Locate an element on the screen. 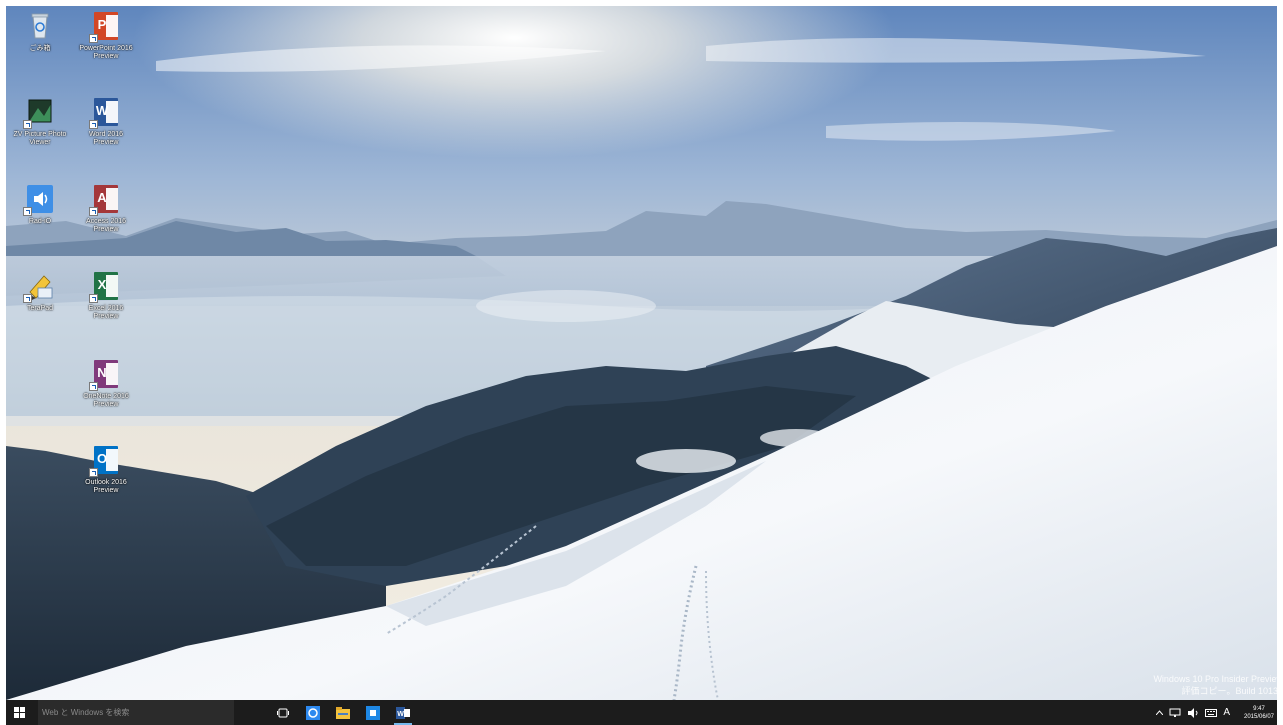 Image resolution: width=1283 pixels, height=725 pixels. clock: 9:47 2015/06/07 is located at coordinates (1256, 713).